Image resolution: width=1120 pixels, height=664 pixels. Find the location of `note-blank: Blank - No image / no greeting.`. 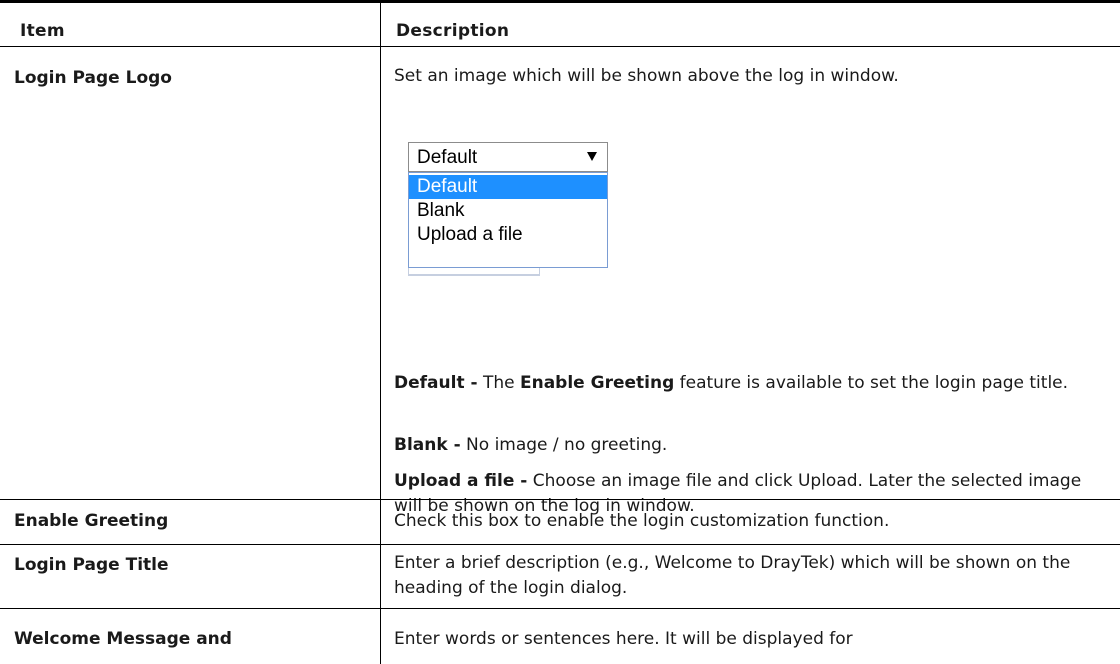

note-blank: Blank - No image / no greeting. is located at coordinates (531, 445).